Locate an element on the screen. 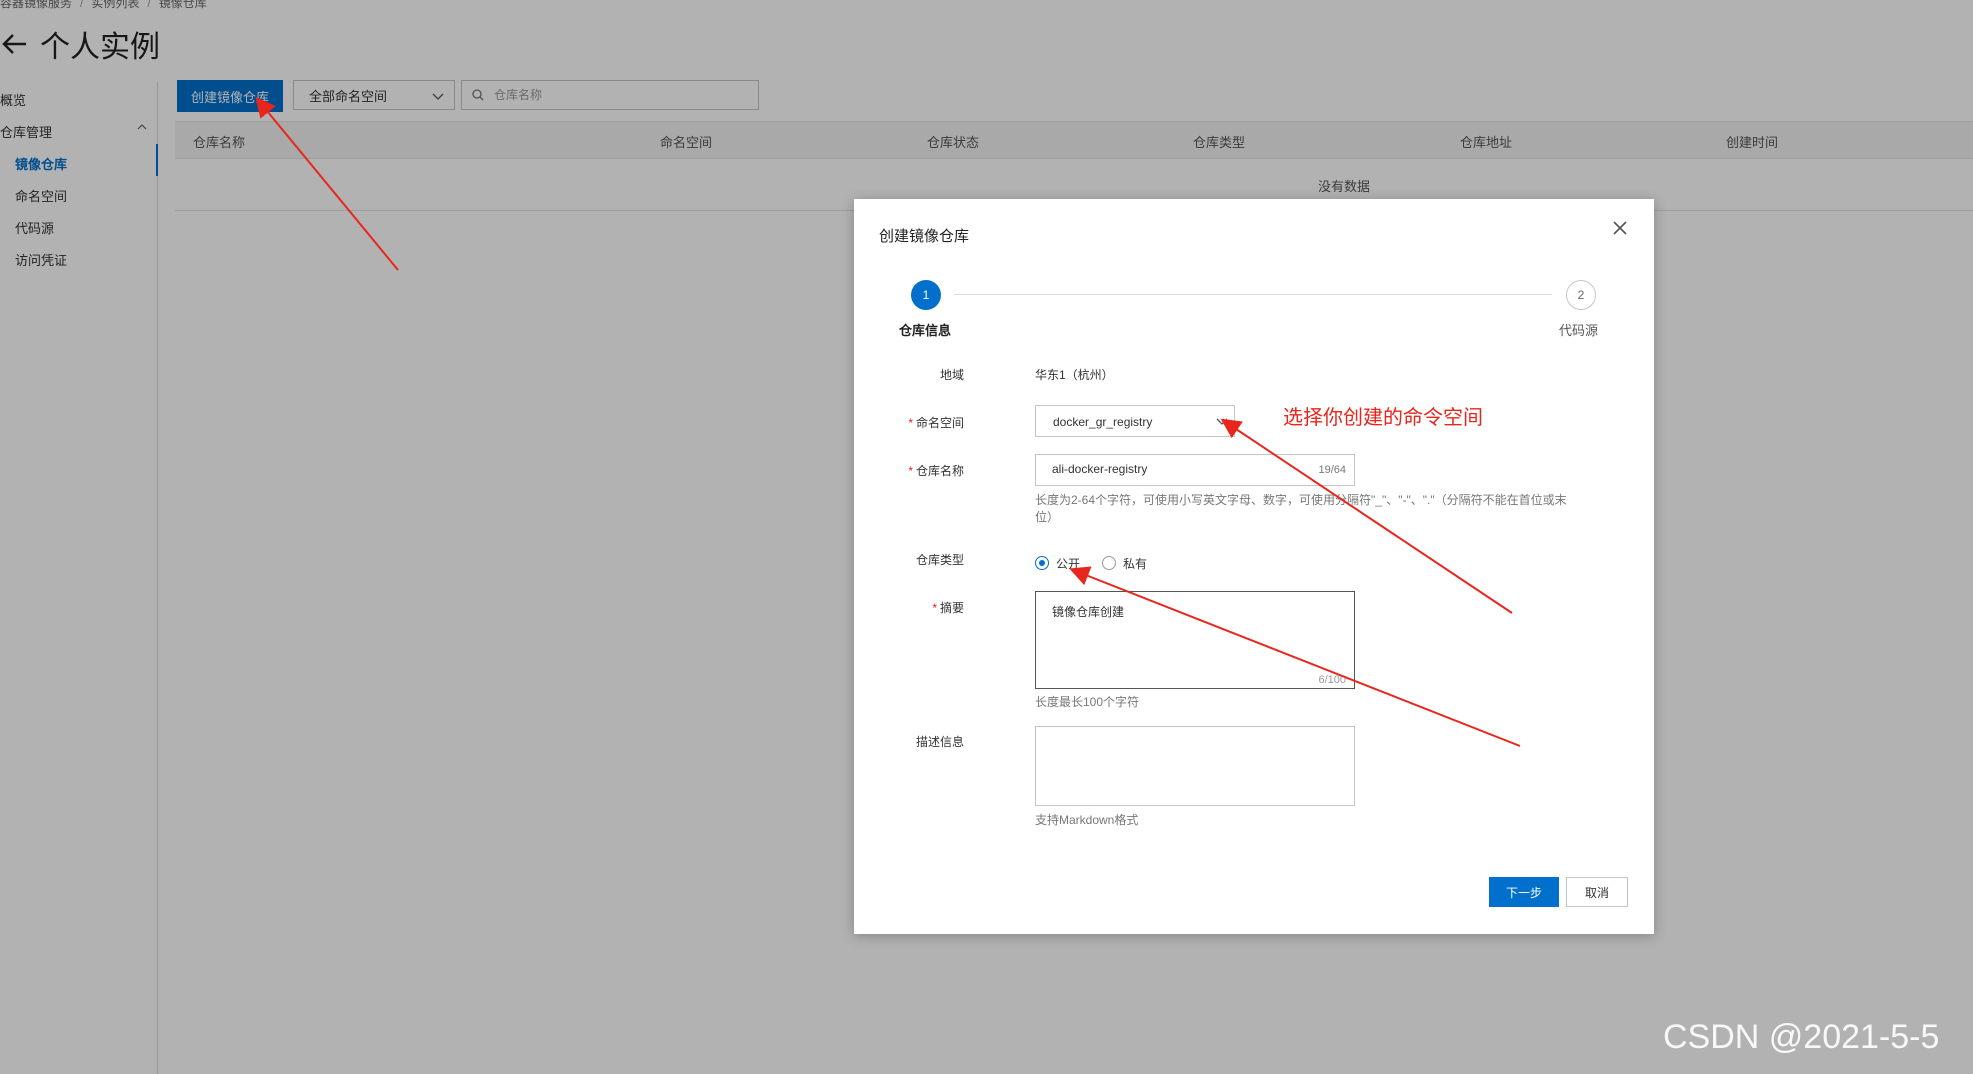  cancel-button: 取消 is located at coordinates (1597, 892).